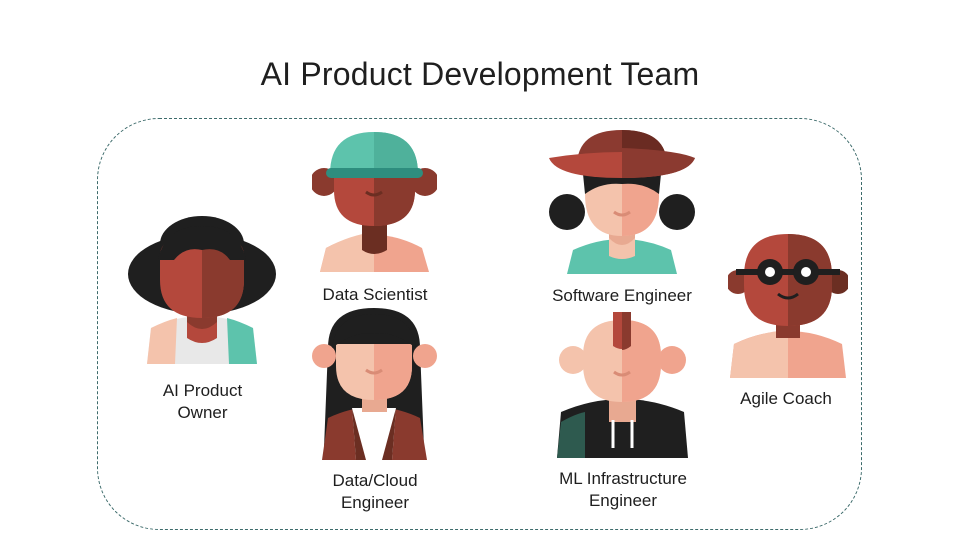 This screenshot has height=540, width=960. Describe the element at coordinates (788, 306) in the screenshot. I see `bald-glasses-avatar-icon` at that location.